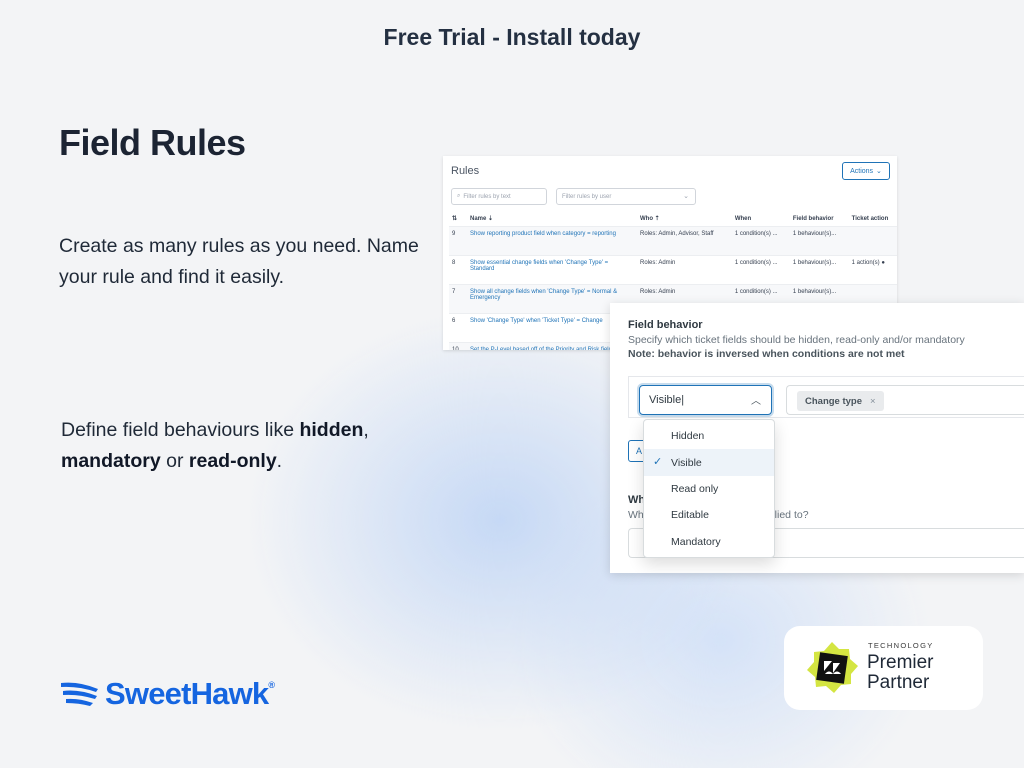 The height and width of the screenshot is (768, 1024). I want to click on actions-button: Actions ⌄, so click(866, 171).